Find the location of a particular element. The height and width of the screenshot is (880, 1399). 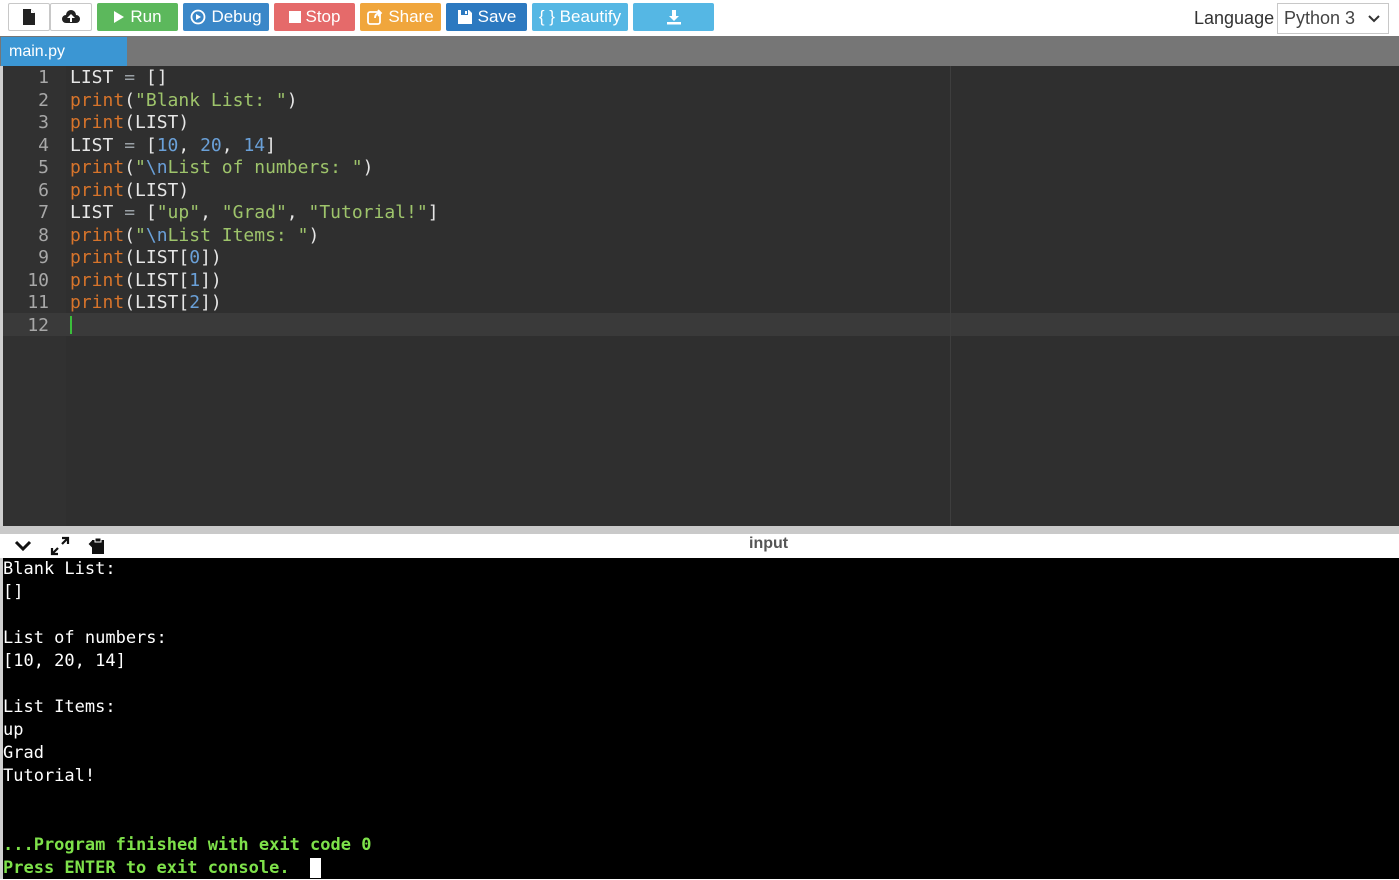

code-line: 3 print(LIST) is located at coordinates (701, 122).